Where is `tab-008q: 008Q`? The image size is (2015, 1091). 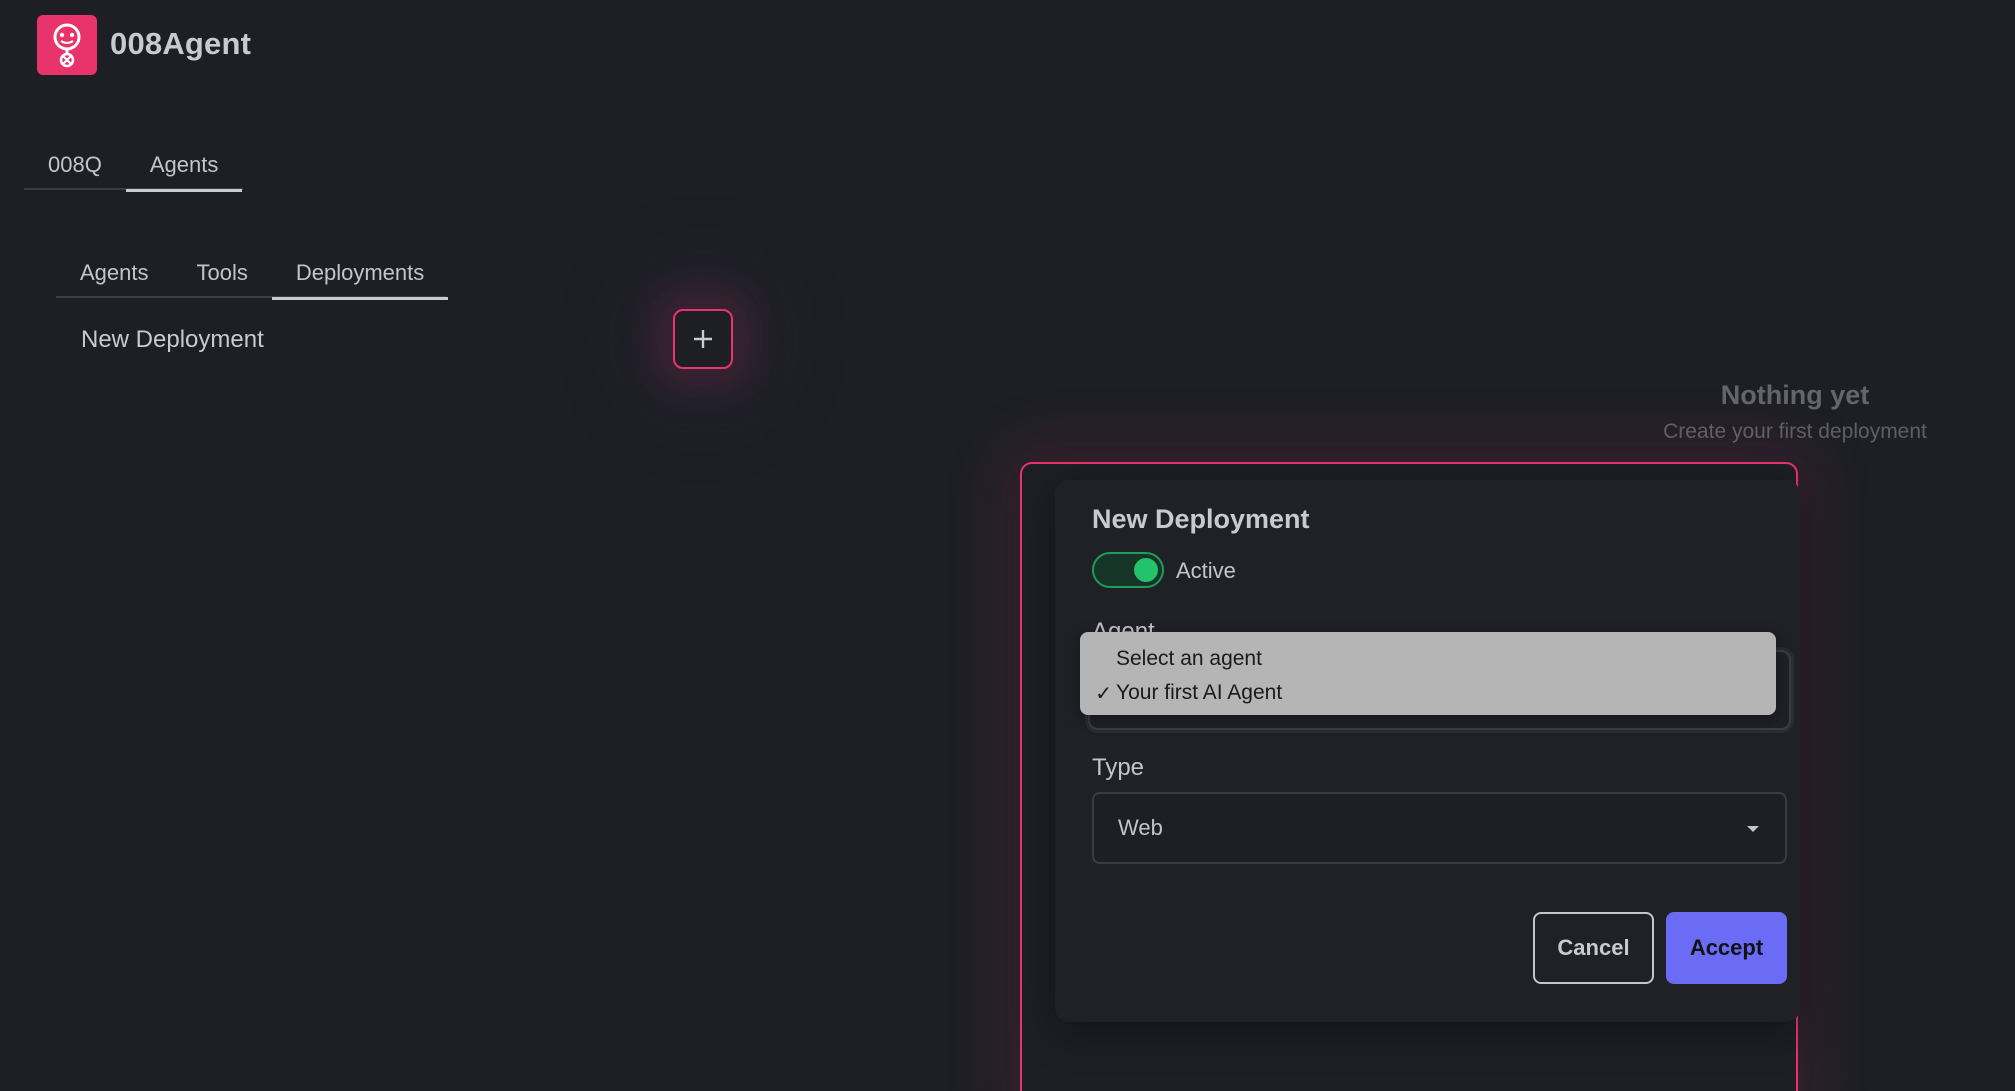
tab-008q: 008Q is located at coordinates (75, 168).